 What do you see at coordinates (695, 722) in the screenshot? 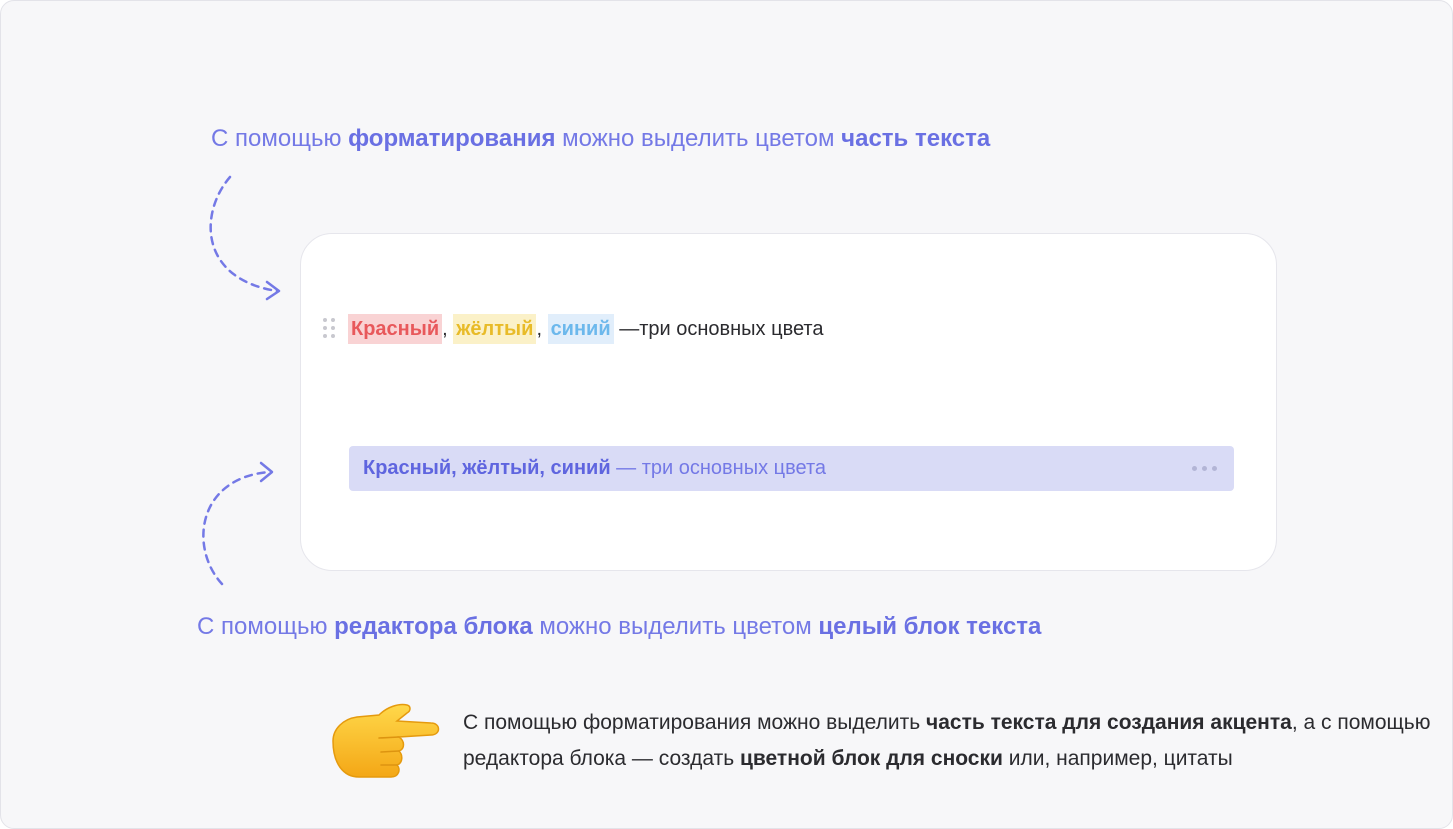
I see `note-text-1: С помощью форматирования можно выделить` at bounding box center [695, 722].